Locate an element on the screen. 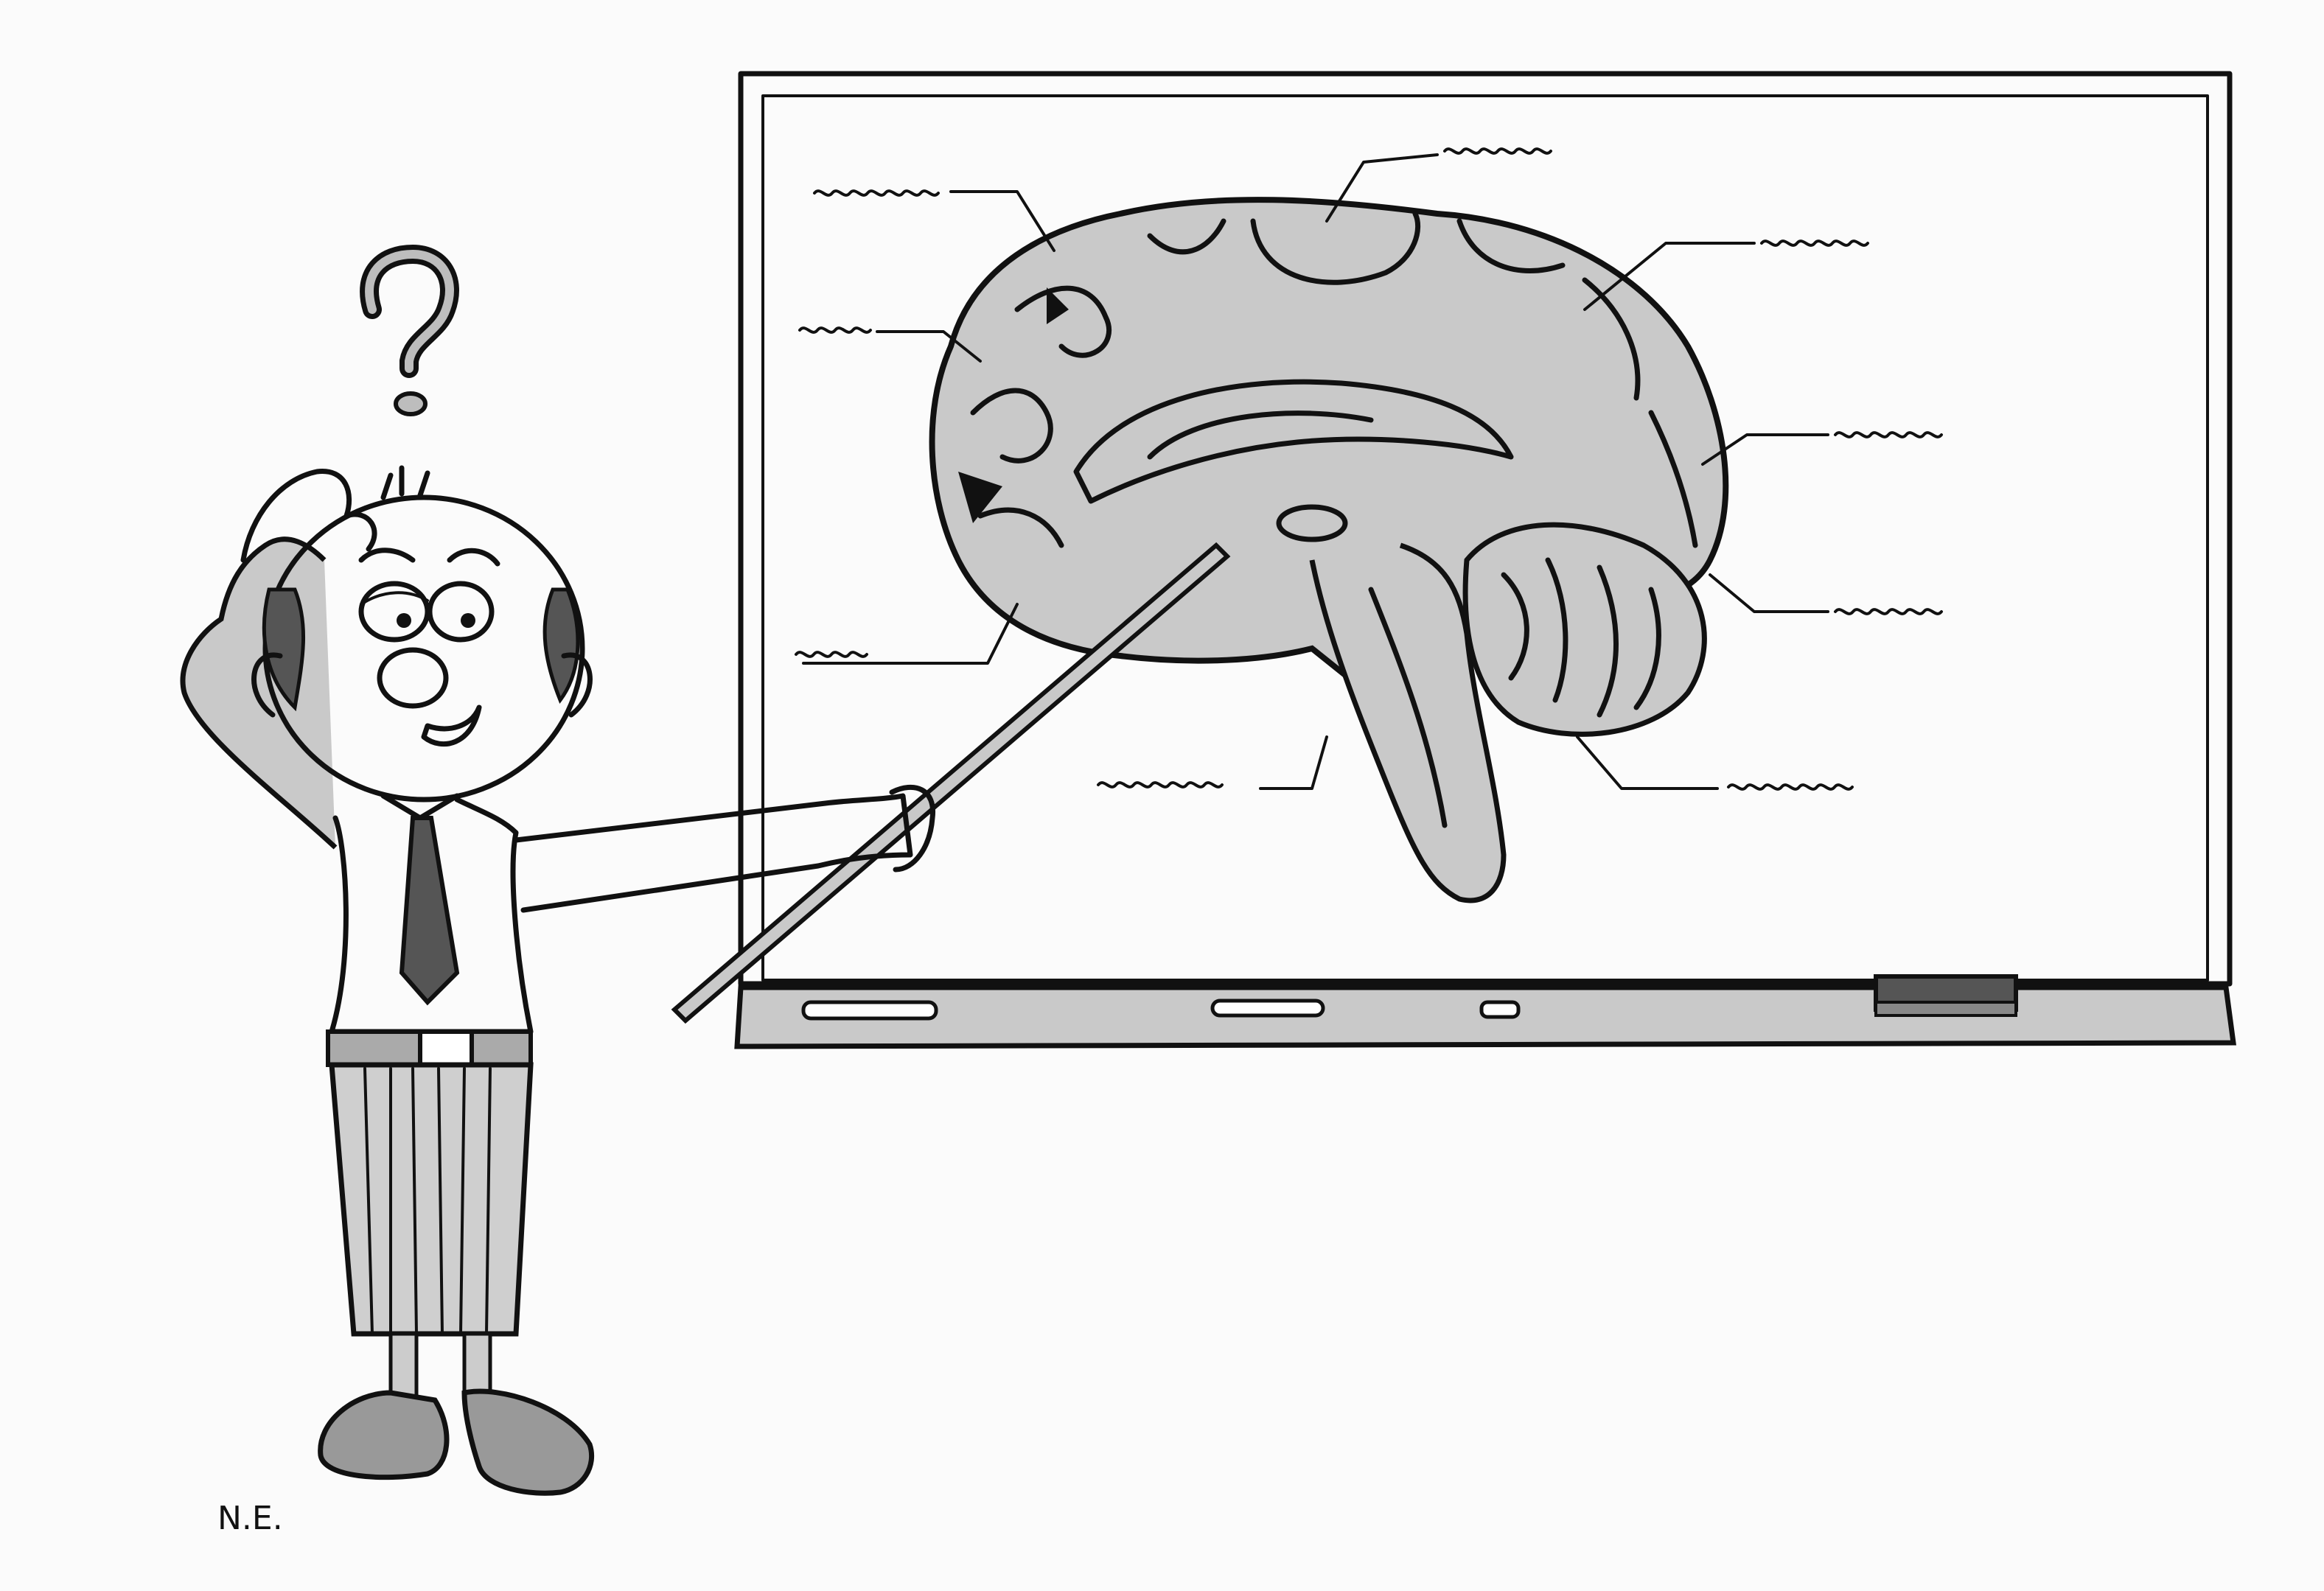  mouth is located at coordinates (451, 725).